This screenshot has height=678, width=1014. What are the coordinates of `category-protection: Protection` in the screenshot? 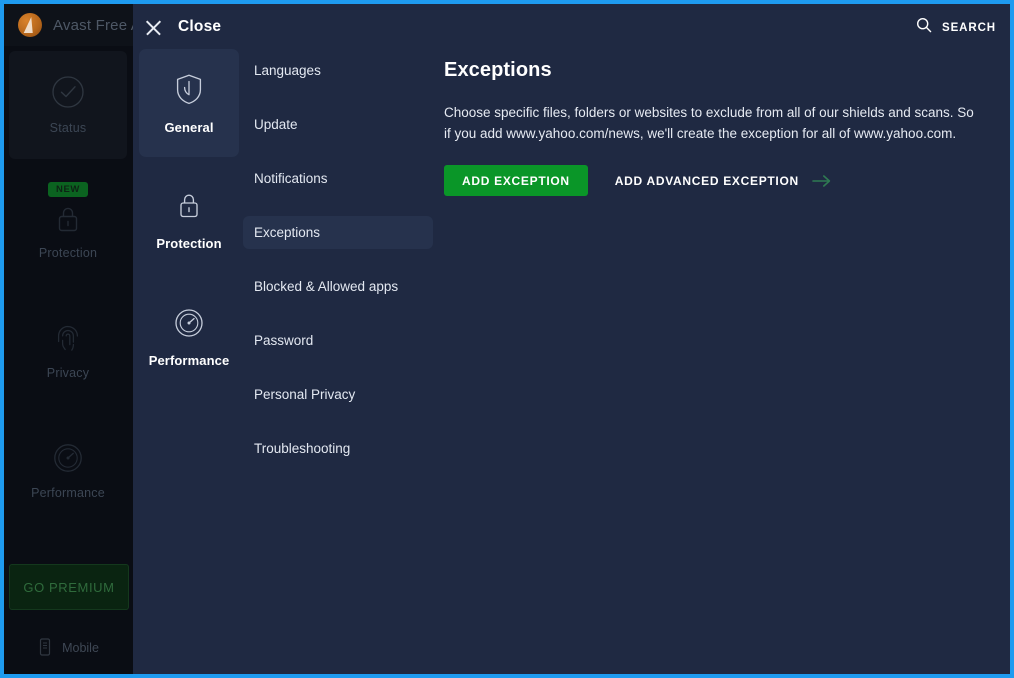 It's located at (189, 220).